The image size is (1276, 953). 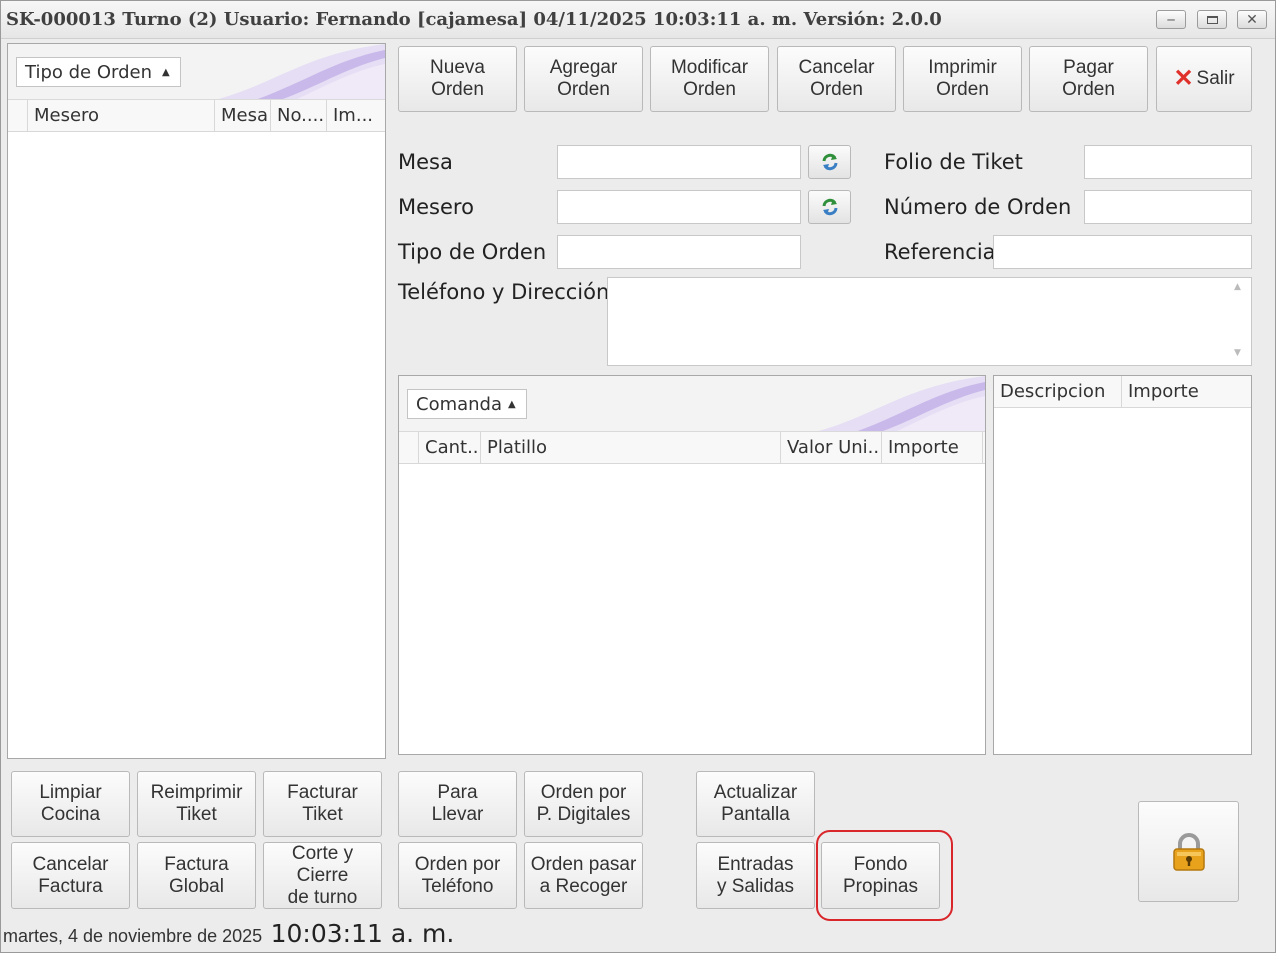 I want to click on column-header-mesa: Mesa, so click(x=243, y=115).